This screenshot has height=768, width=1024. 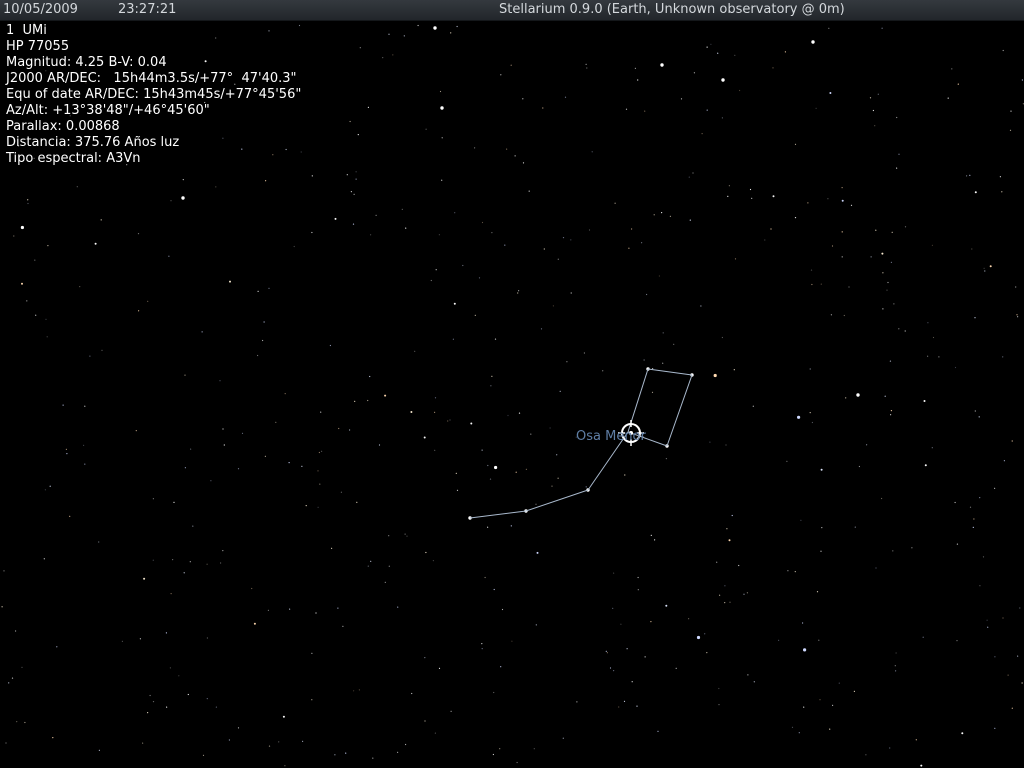 What do you see at coordinates (63, 126) in the screenshot?
I see `object-parallax: Parallax: 0.00868` at bounding box center [63, 126].